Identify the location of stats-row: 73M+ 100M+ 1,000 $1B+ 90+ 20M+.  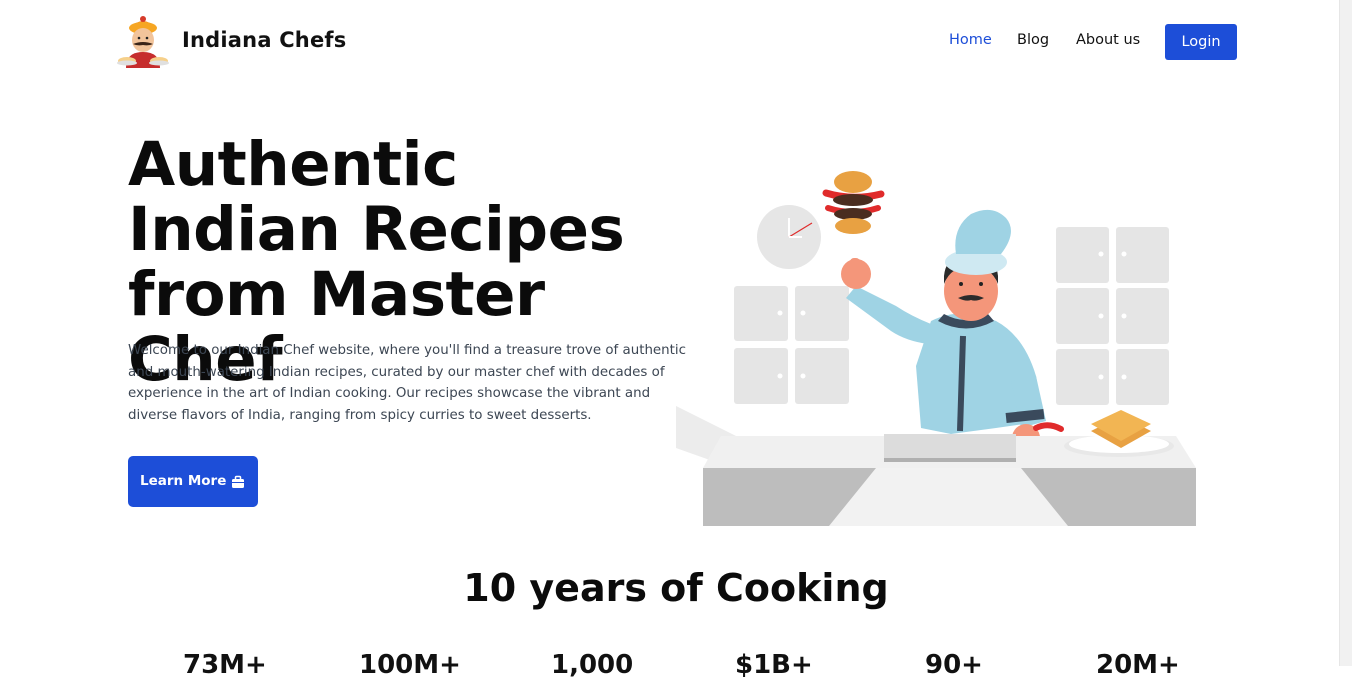
(670, 665).